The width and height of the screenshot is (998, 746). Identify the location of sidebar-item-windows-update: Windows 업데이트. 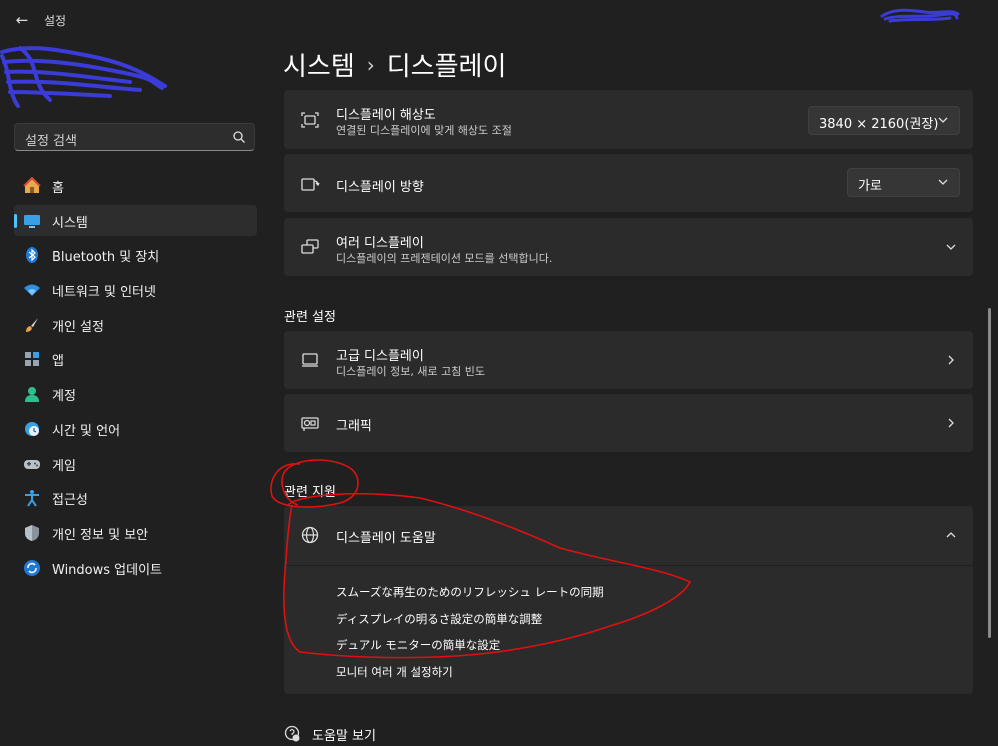
(135, 567).